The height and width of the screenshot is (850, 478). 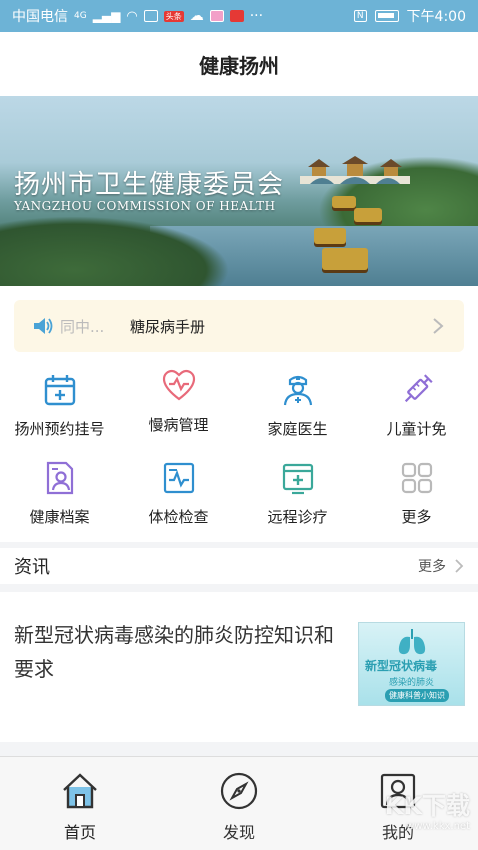 What do you see at coordinates (196, 16) in the screenshot?
I see `cloud-icon: ☁` at bounding box center [196, 16].